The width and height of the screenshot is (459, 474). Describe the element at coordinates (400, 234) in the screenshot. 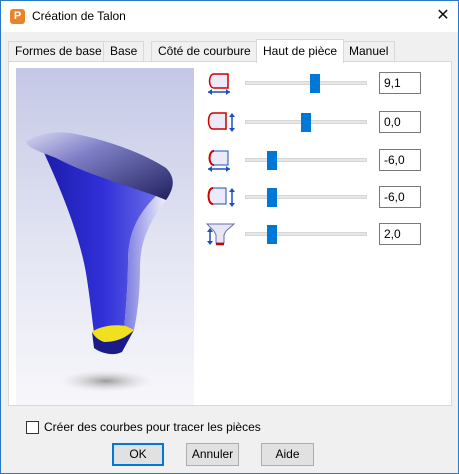

I see `value-input-5: 2,0` at that location.